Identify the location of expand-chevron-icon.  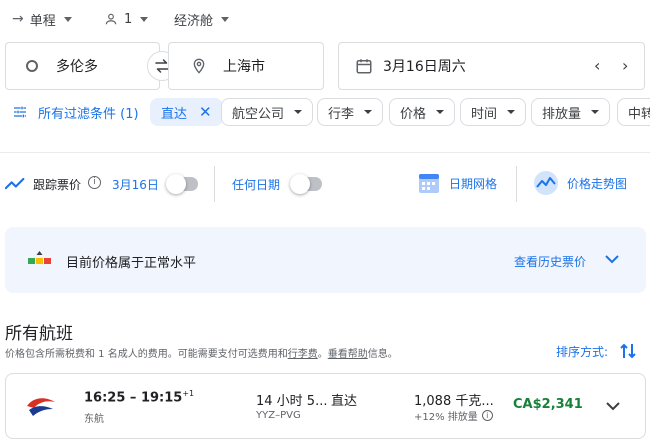
(613, 406).